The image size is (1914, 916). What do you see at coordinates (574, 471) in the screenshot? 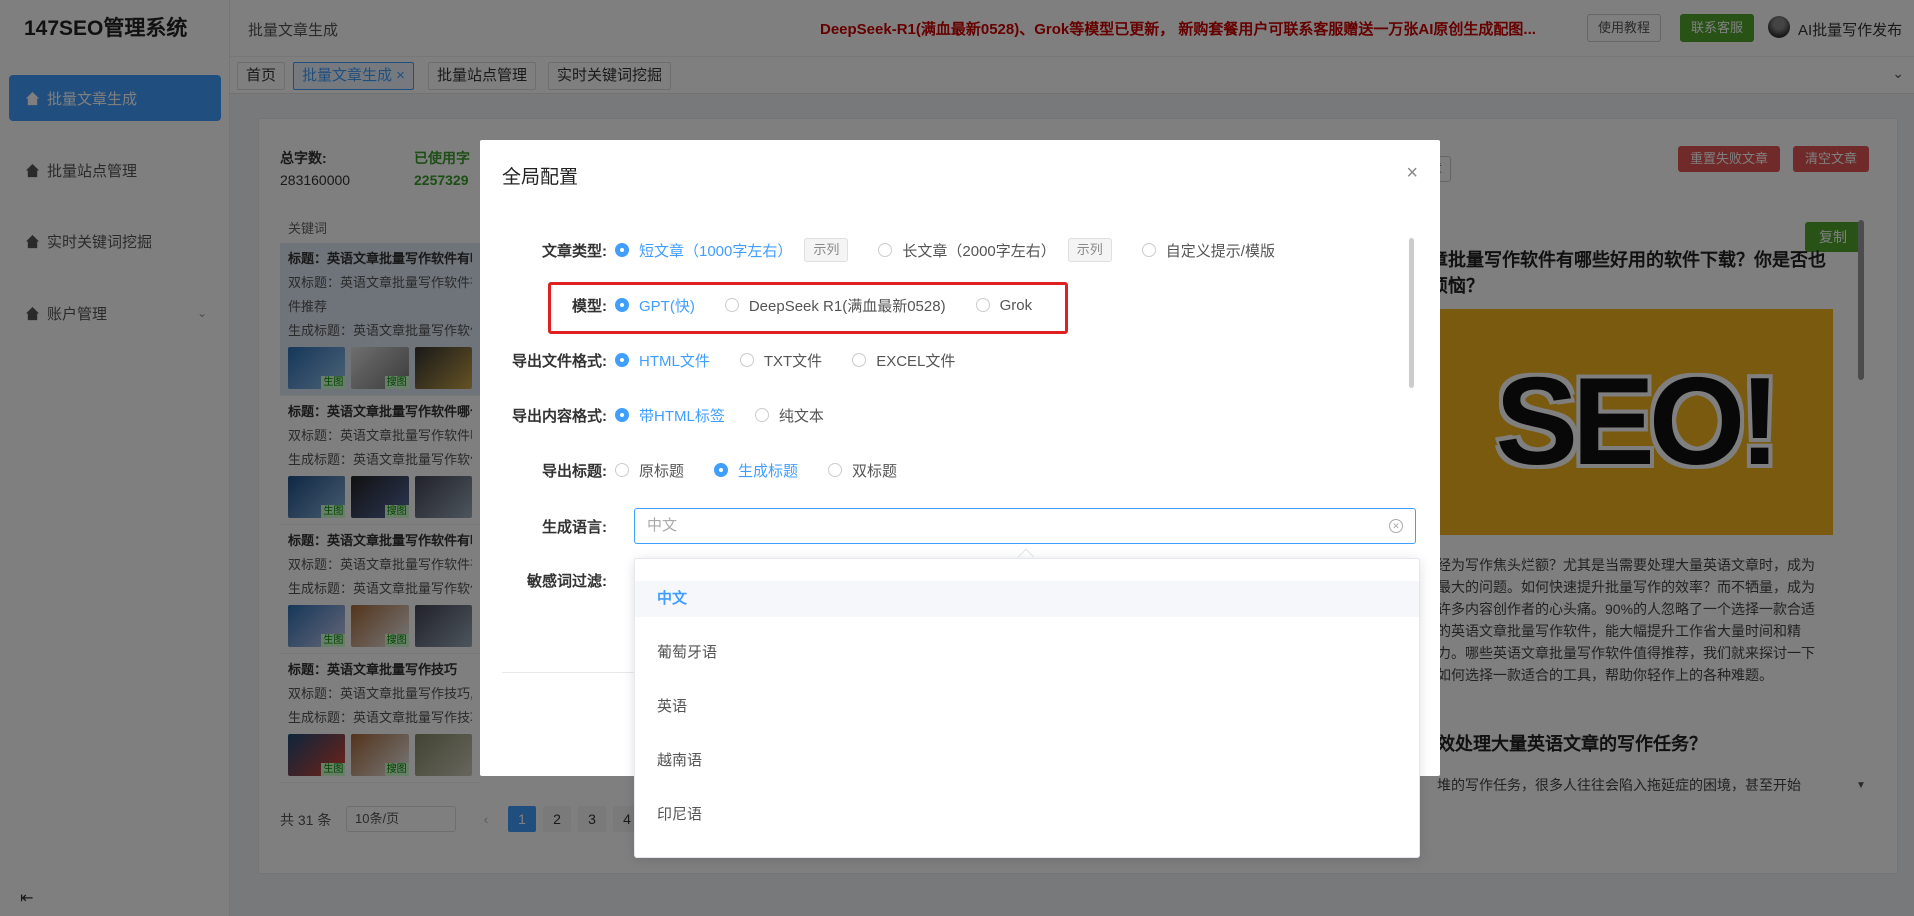
I see `export-title-label: 导出标题:` at bounding box center [574, 471].